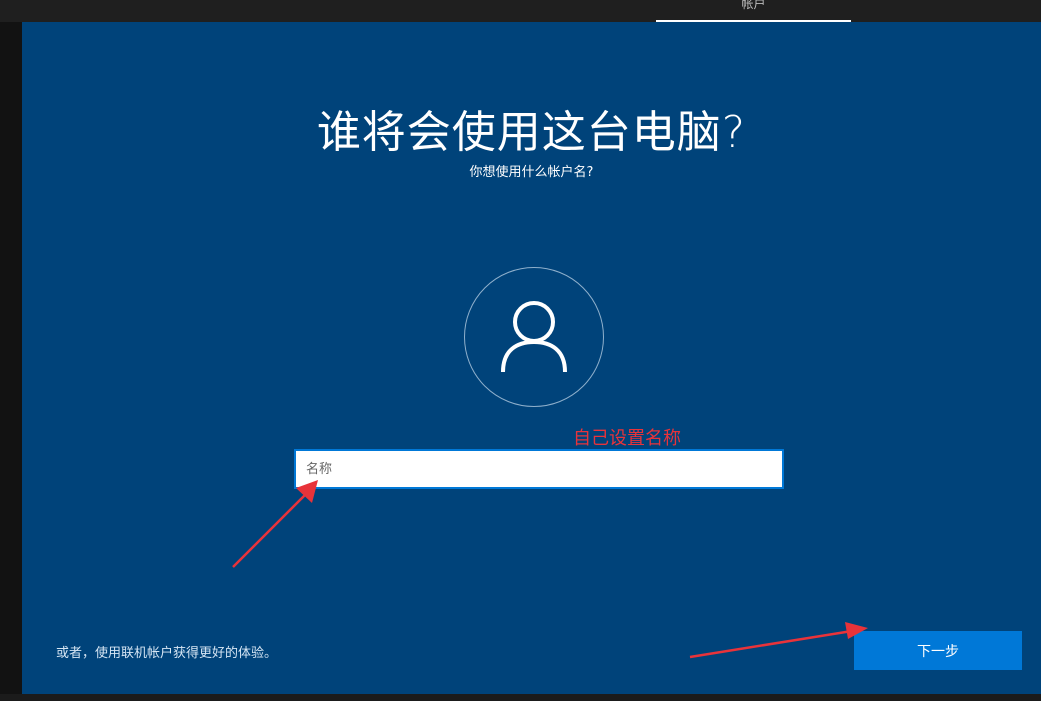 The width and height of the screenshot is (1041, 701). I want to click on bottom-edge-bar, so click(520, 697).